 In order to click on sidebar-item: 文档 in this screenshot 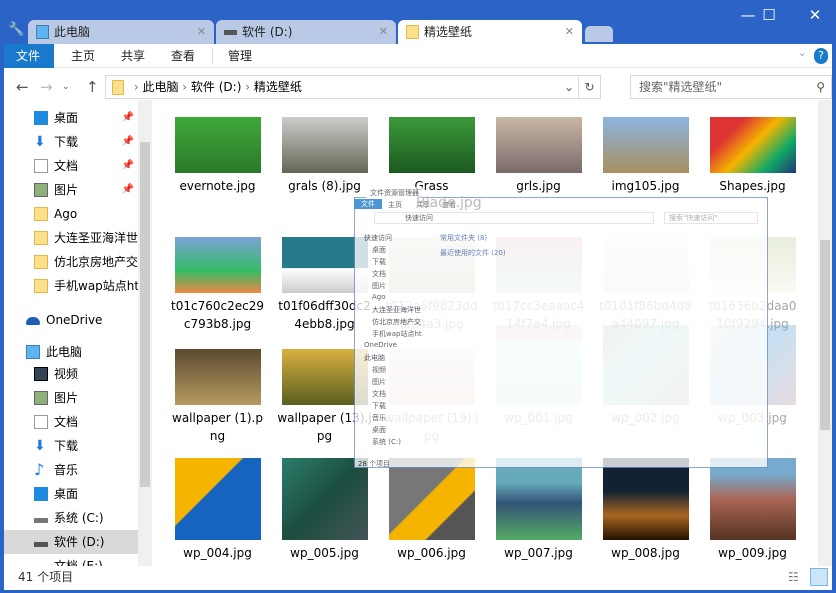, I will do `click(71, 422)`.